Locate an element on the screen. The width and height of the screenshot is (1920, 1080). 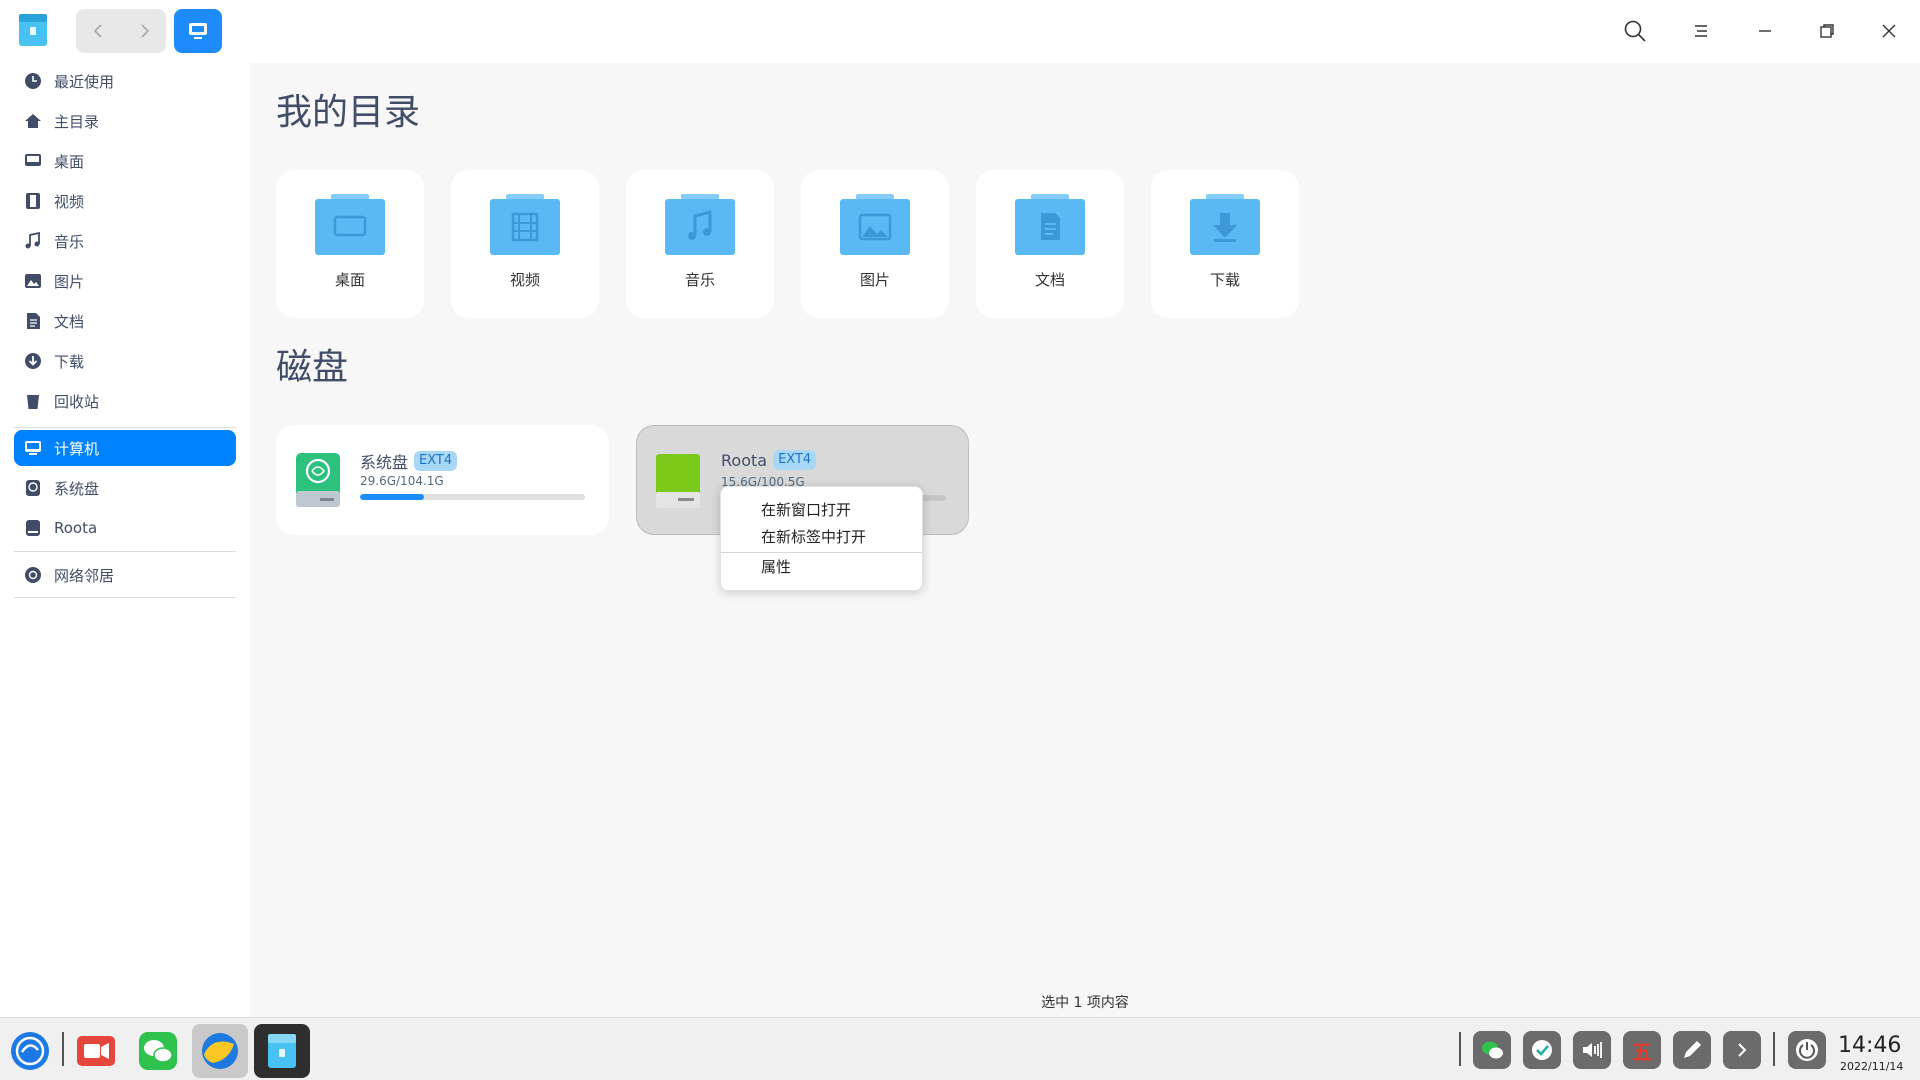
sidebar-item-documents: 文档 is located at coordinates (125, 321).